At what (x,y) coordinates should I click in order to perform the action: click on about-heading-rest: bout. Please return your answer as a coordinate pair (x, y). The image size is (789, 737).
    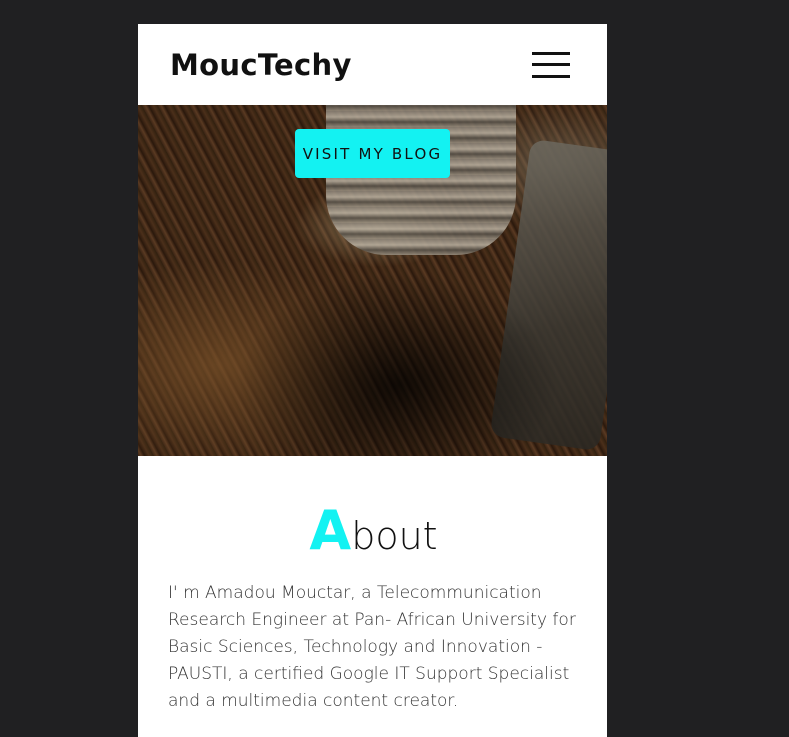
    Looking at the image, I should click on (394, 536).